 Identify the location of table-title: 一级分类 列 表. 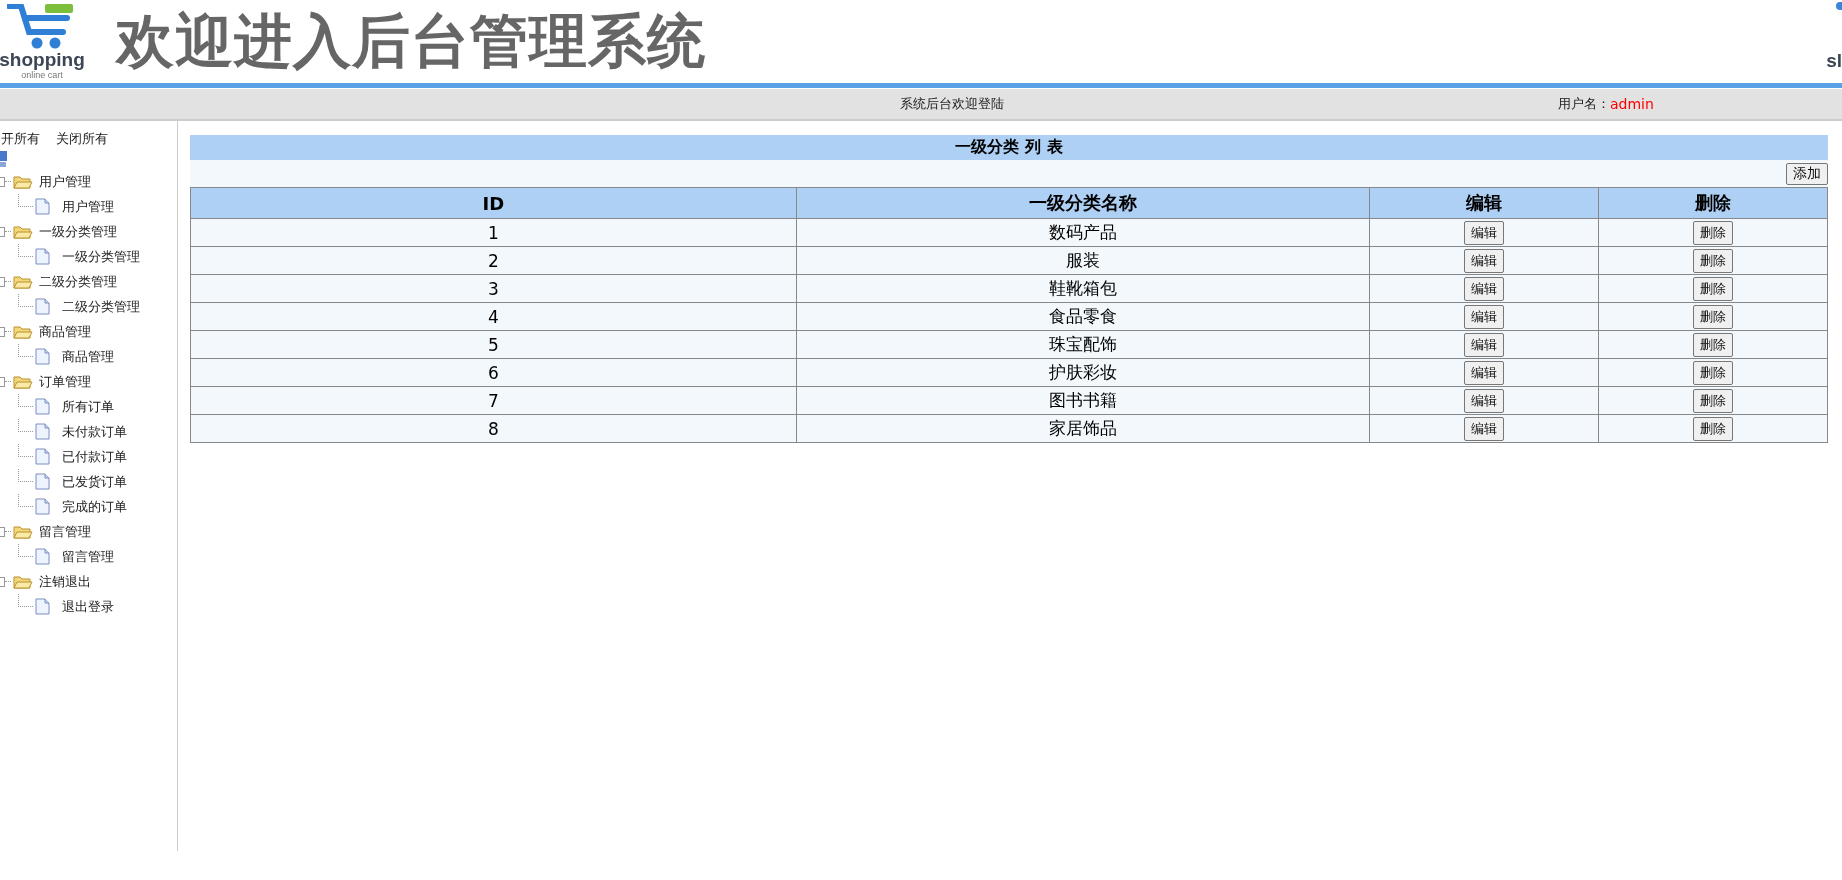
(1009, 147).